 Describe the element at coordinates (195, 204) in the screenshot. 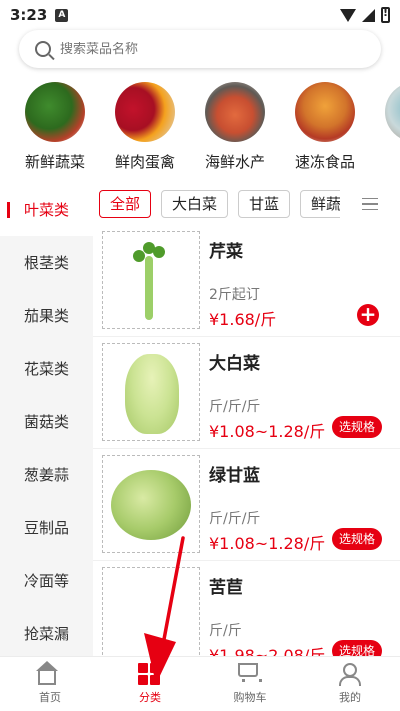

I see `chip-napa-cabbage: 大白菜` at that location.